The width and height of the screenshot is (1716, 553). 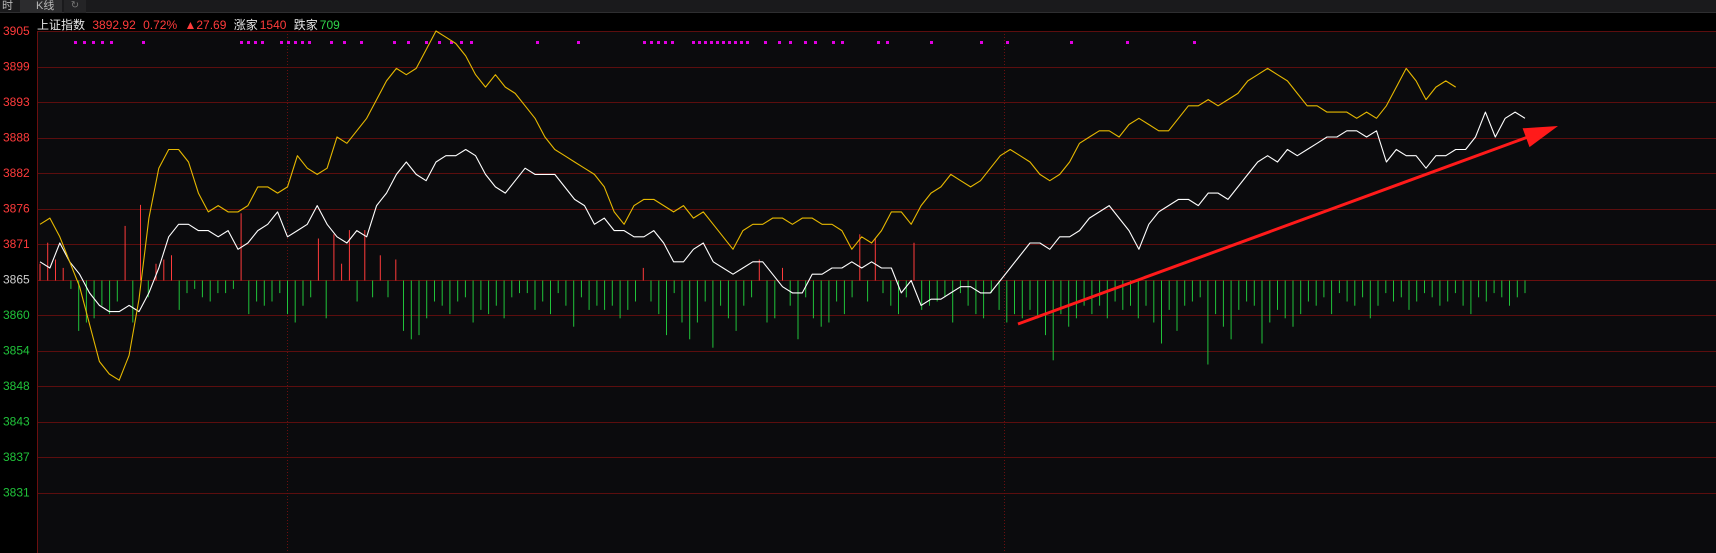 I want to click on y-tick-label: 3854, so click(x=16, y=351).